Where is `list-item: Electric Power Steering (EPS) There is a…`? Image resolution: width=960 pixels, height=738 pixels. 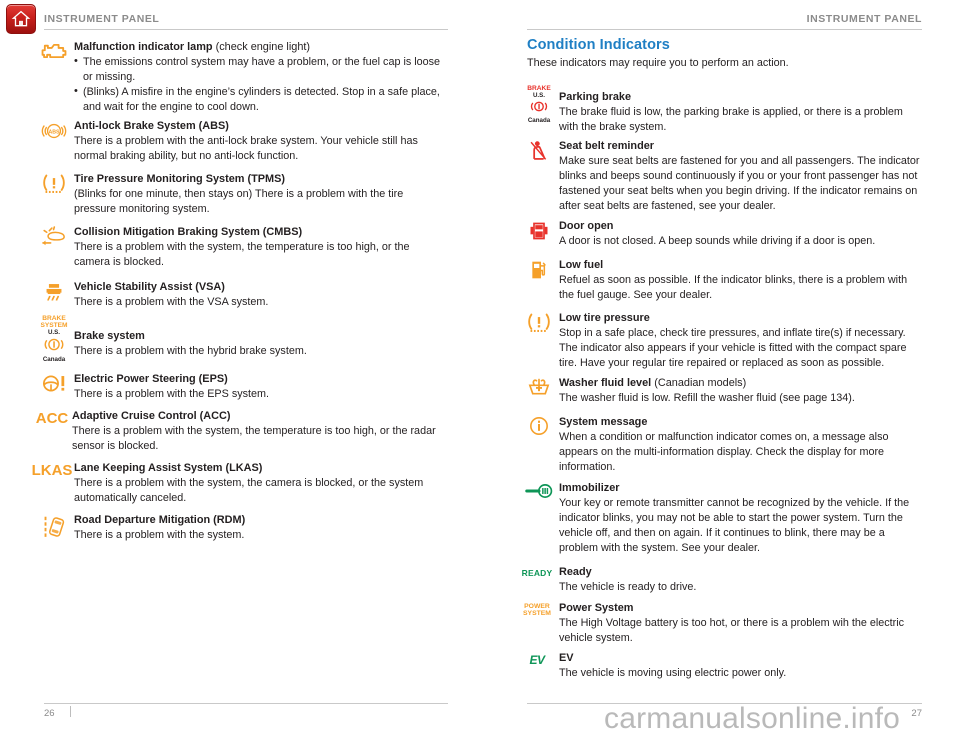
list-item: Electric Power Steering (EPS) There is a… is located at coordinates (234, 387).